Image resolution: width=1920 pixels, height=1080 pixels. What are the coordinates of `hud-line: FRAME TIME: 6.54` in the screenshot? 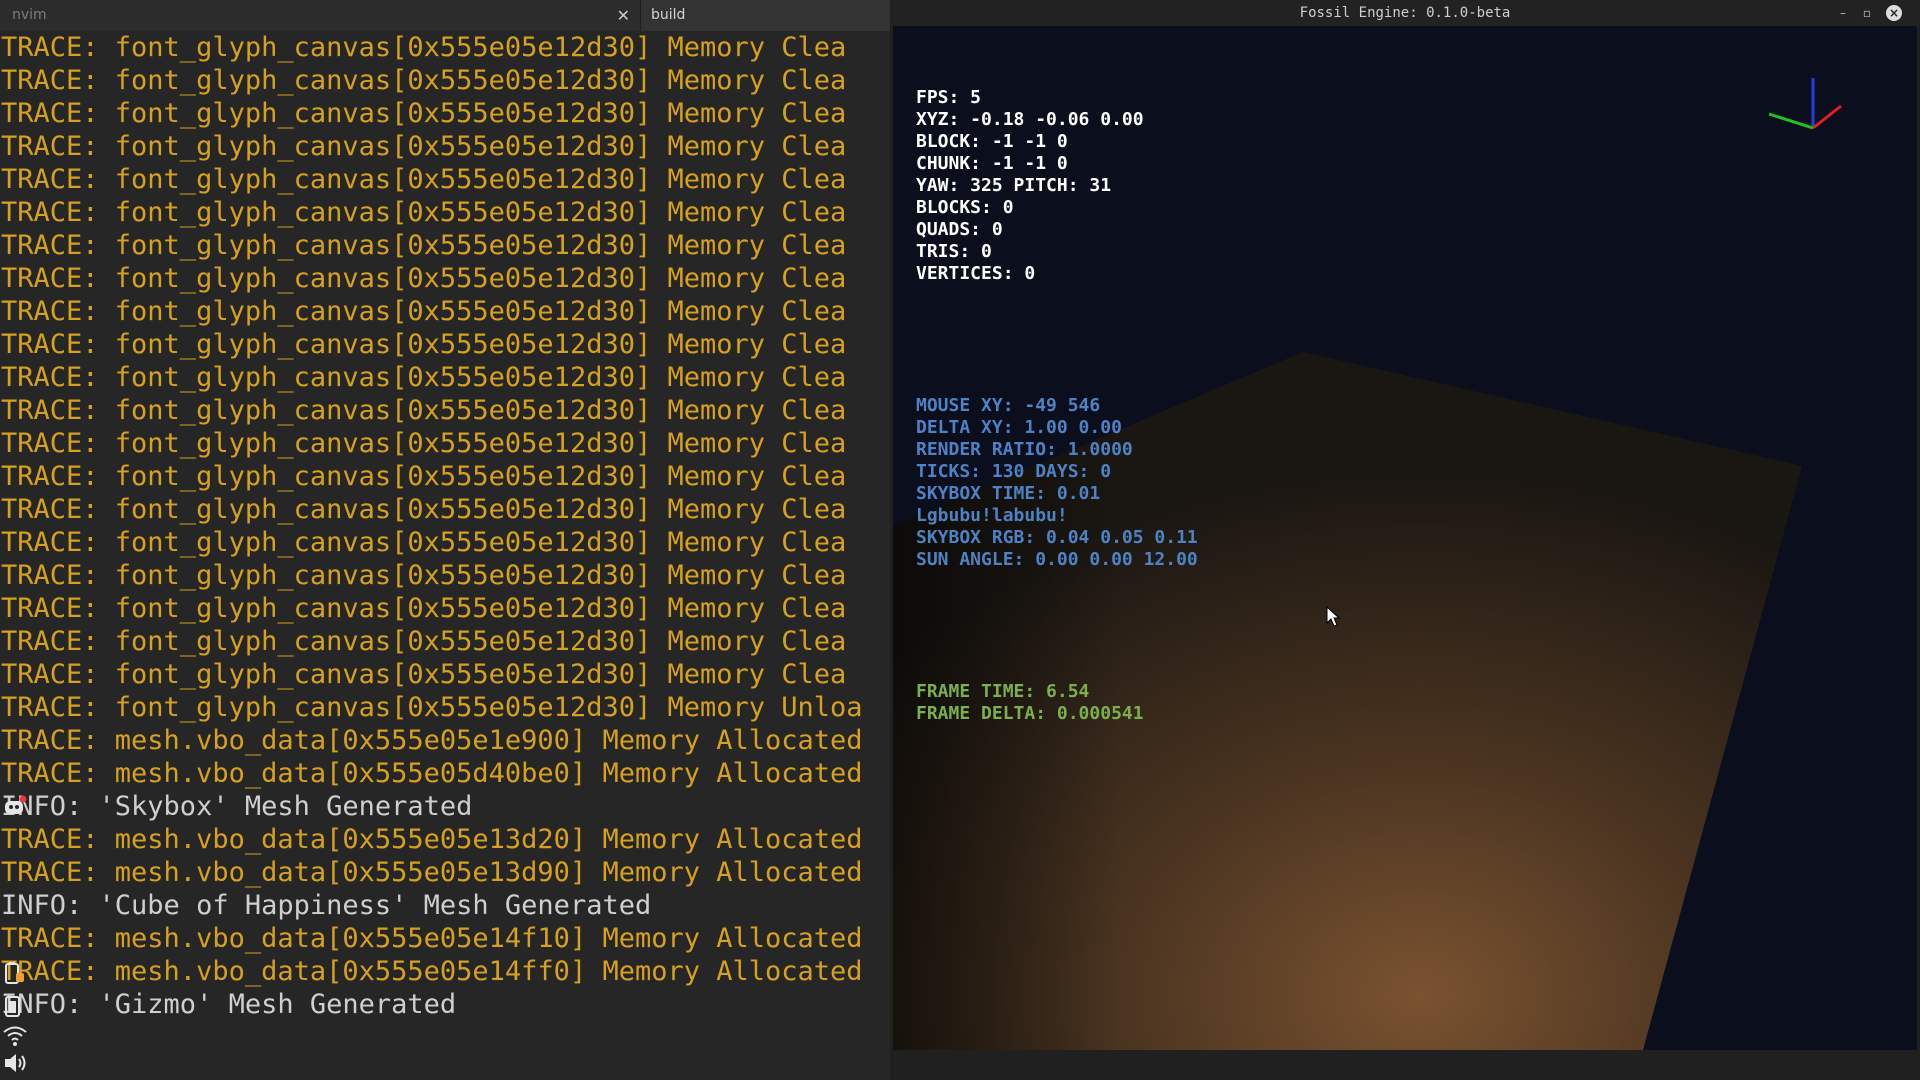 It's located at (1003, 691).